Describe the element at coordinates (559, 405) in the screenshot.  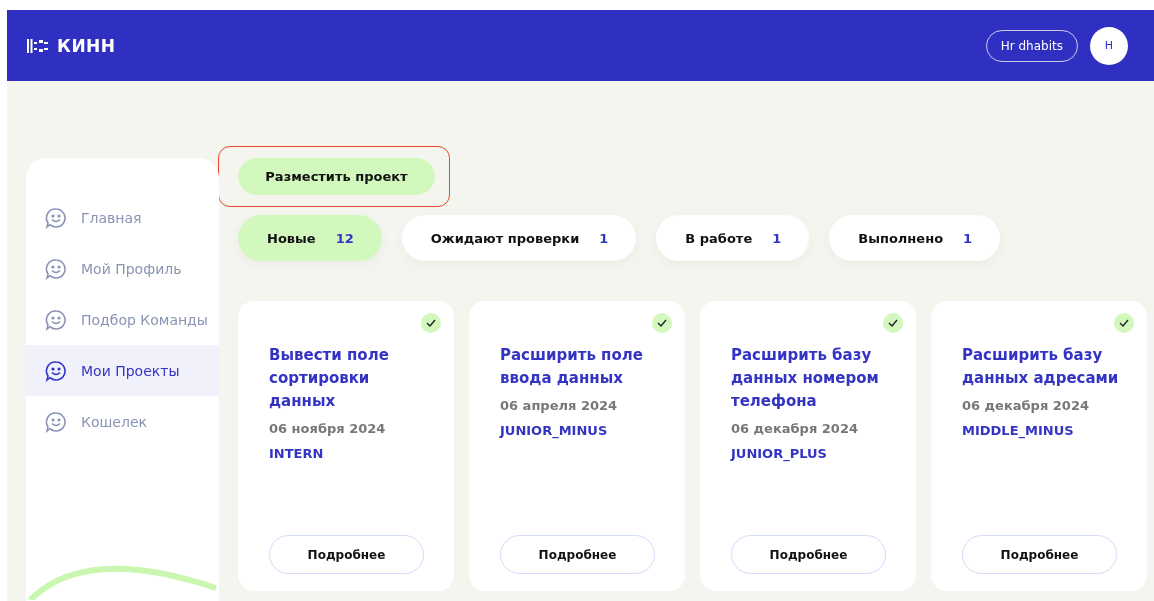
I see `project-date: 06 апреля 2024` at that location.